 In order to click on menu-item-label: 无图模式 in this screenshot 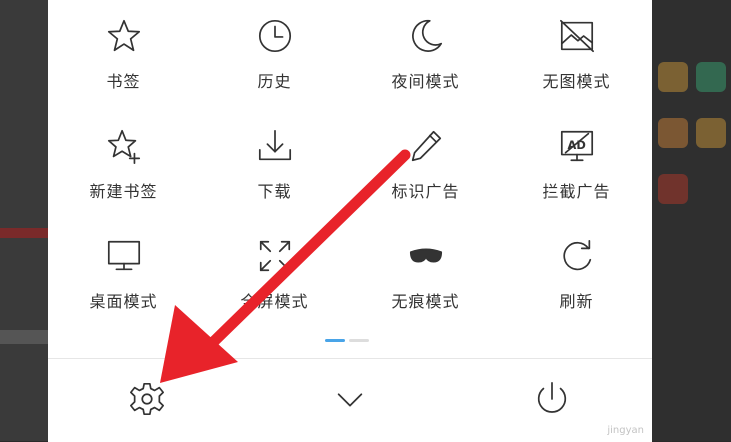, I will do `click(576, 81)`.